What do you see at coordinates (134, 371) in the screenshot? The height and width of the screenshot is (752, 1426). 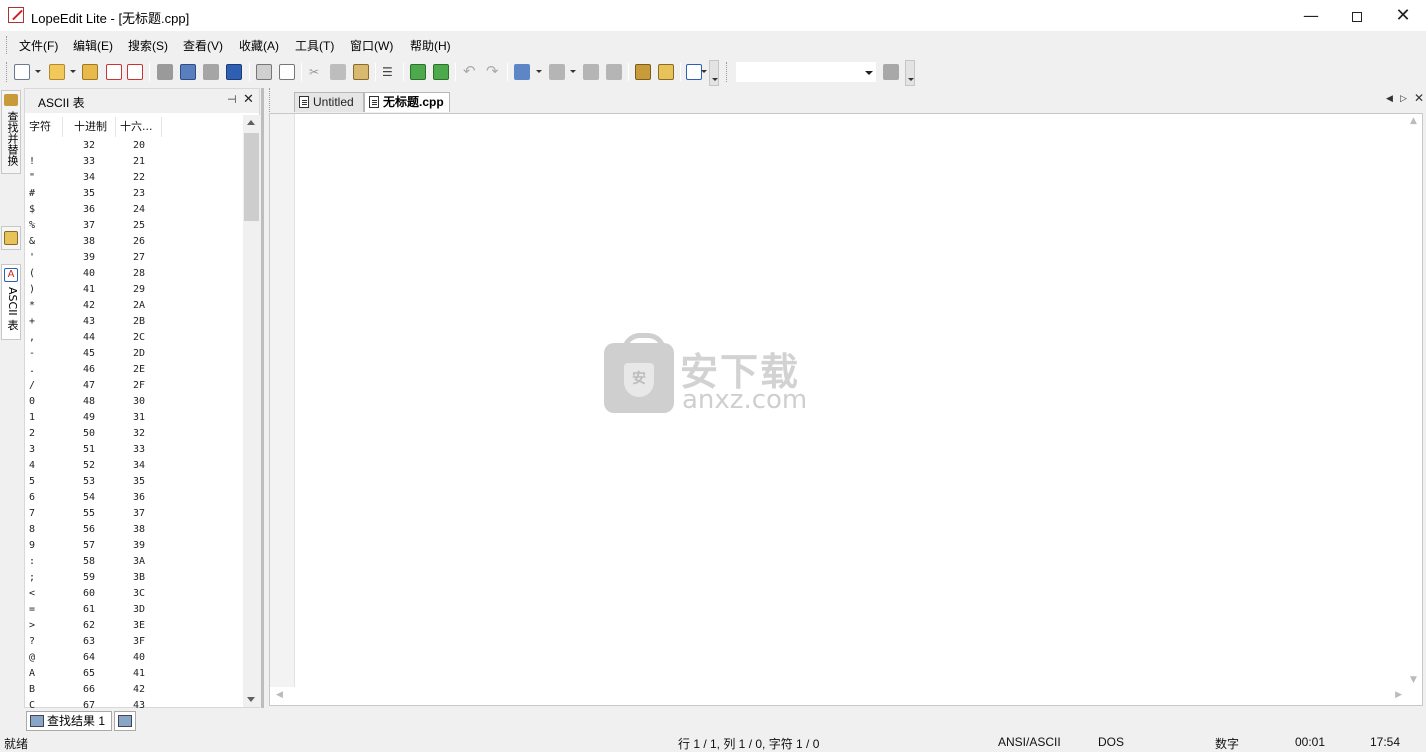 I see `table-row: . 46 2E` at bounding box center [134, 371].